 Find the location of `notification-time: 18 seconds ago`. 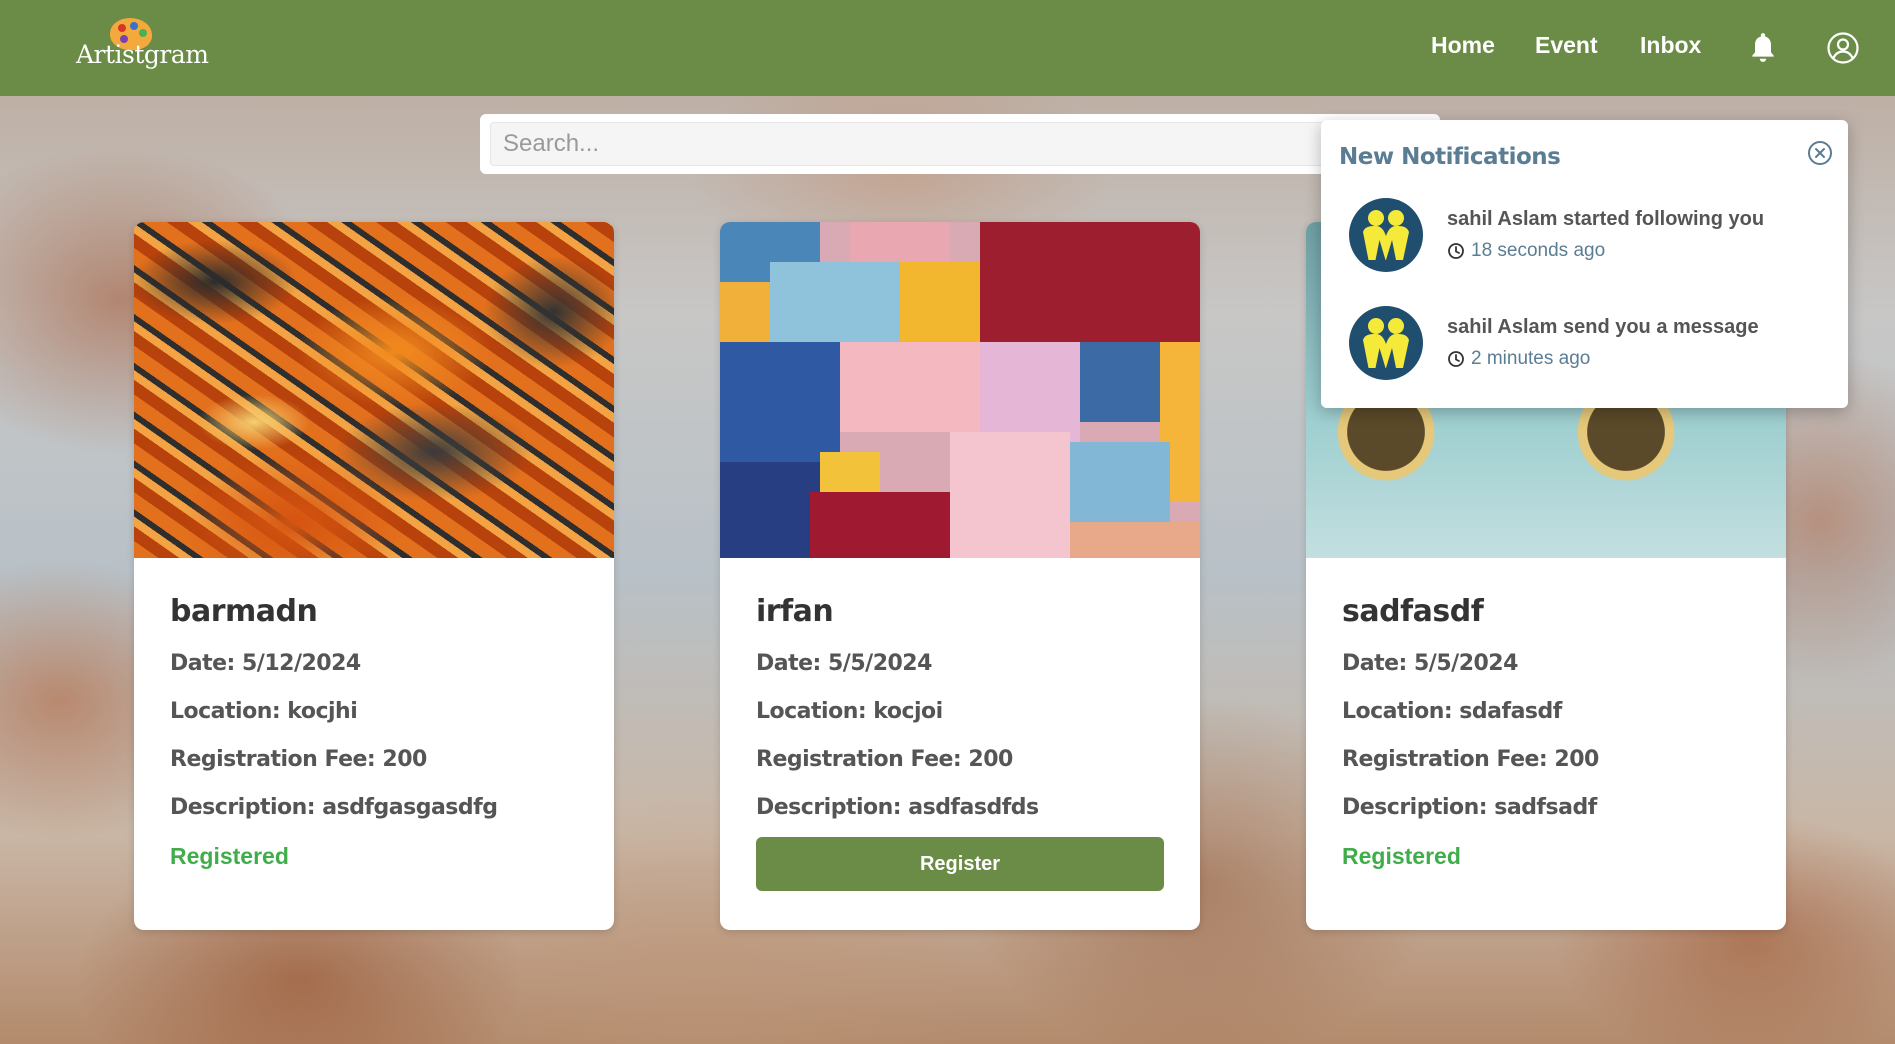

notification-time: 18 seconds ago is located at coordinates (1526, 251).